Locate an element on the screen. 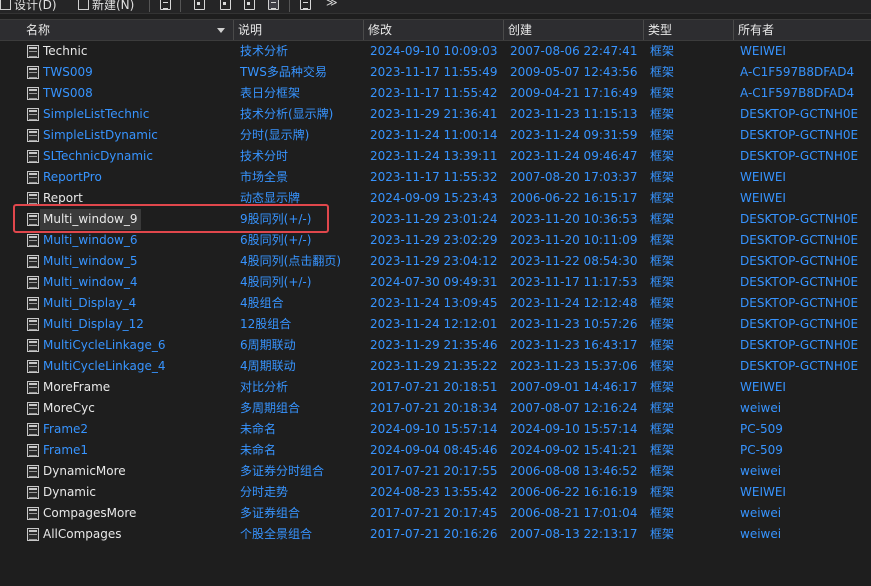 The width and height of the screenshot is (871, 586). row-modified: 2023-11-24 13:09:45 is located at coordinates (434, 303).